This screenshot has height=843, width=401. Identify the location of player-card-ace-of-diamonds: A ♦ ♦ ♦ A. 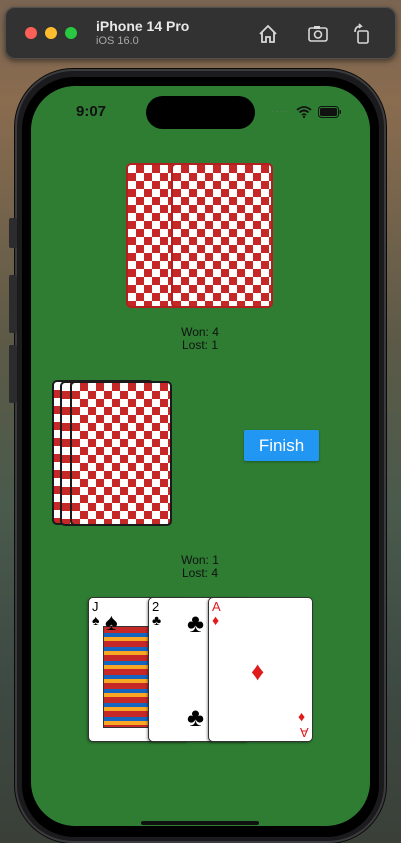
(260, 669).